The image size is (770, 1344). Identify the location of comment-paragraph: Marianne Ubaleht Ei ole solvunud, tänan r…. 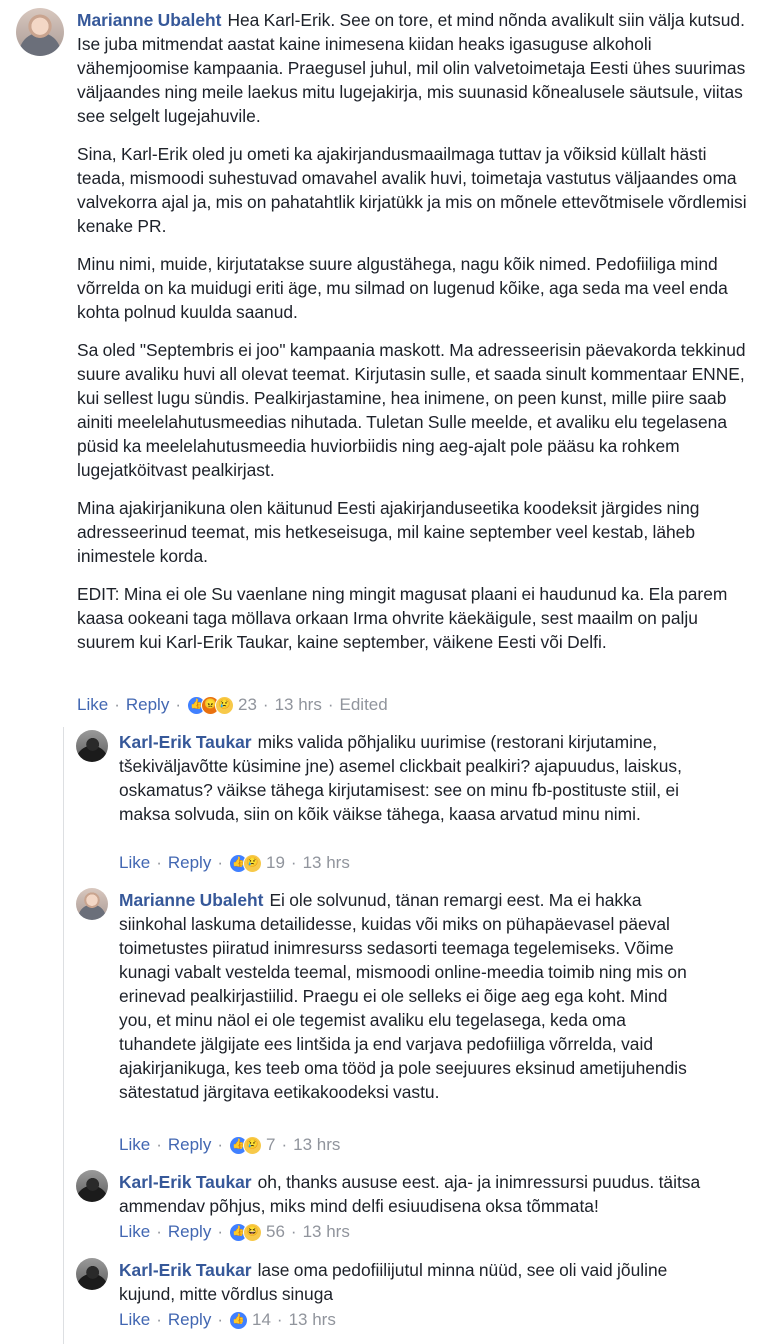
(409, 996).